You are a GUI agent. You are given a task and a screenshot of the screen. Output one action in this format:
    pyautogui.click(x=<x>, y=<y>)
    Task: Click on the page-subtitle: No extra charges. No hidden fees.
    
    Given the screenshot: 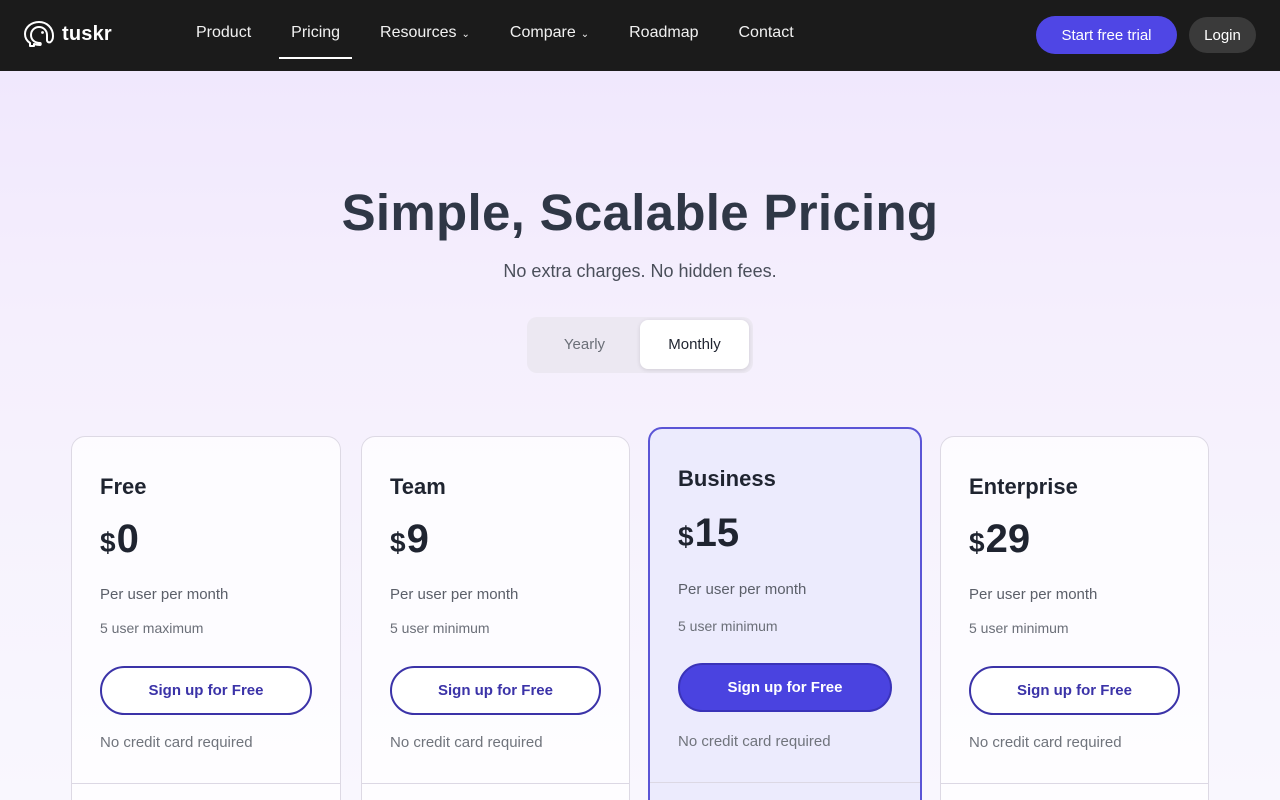 What is the action you would take?
    pyautogui.click(x=640, y=271)
    